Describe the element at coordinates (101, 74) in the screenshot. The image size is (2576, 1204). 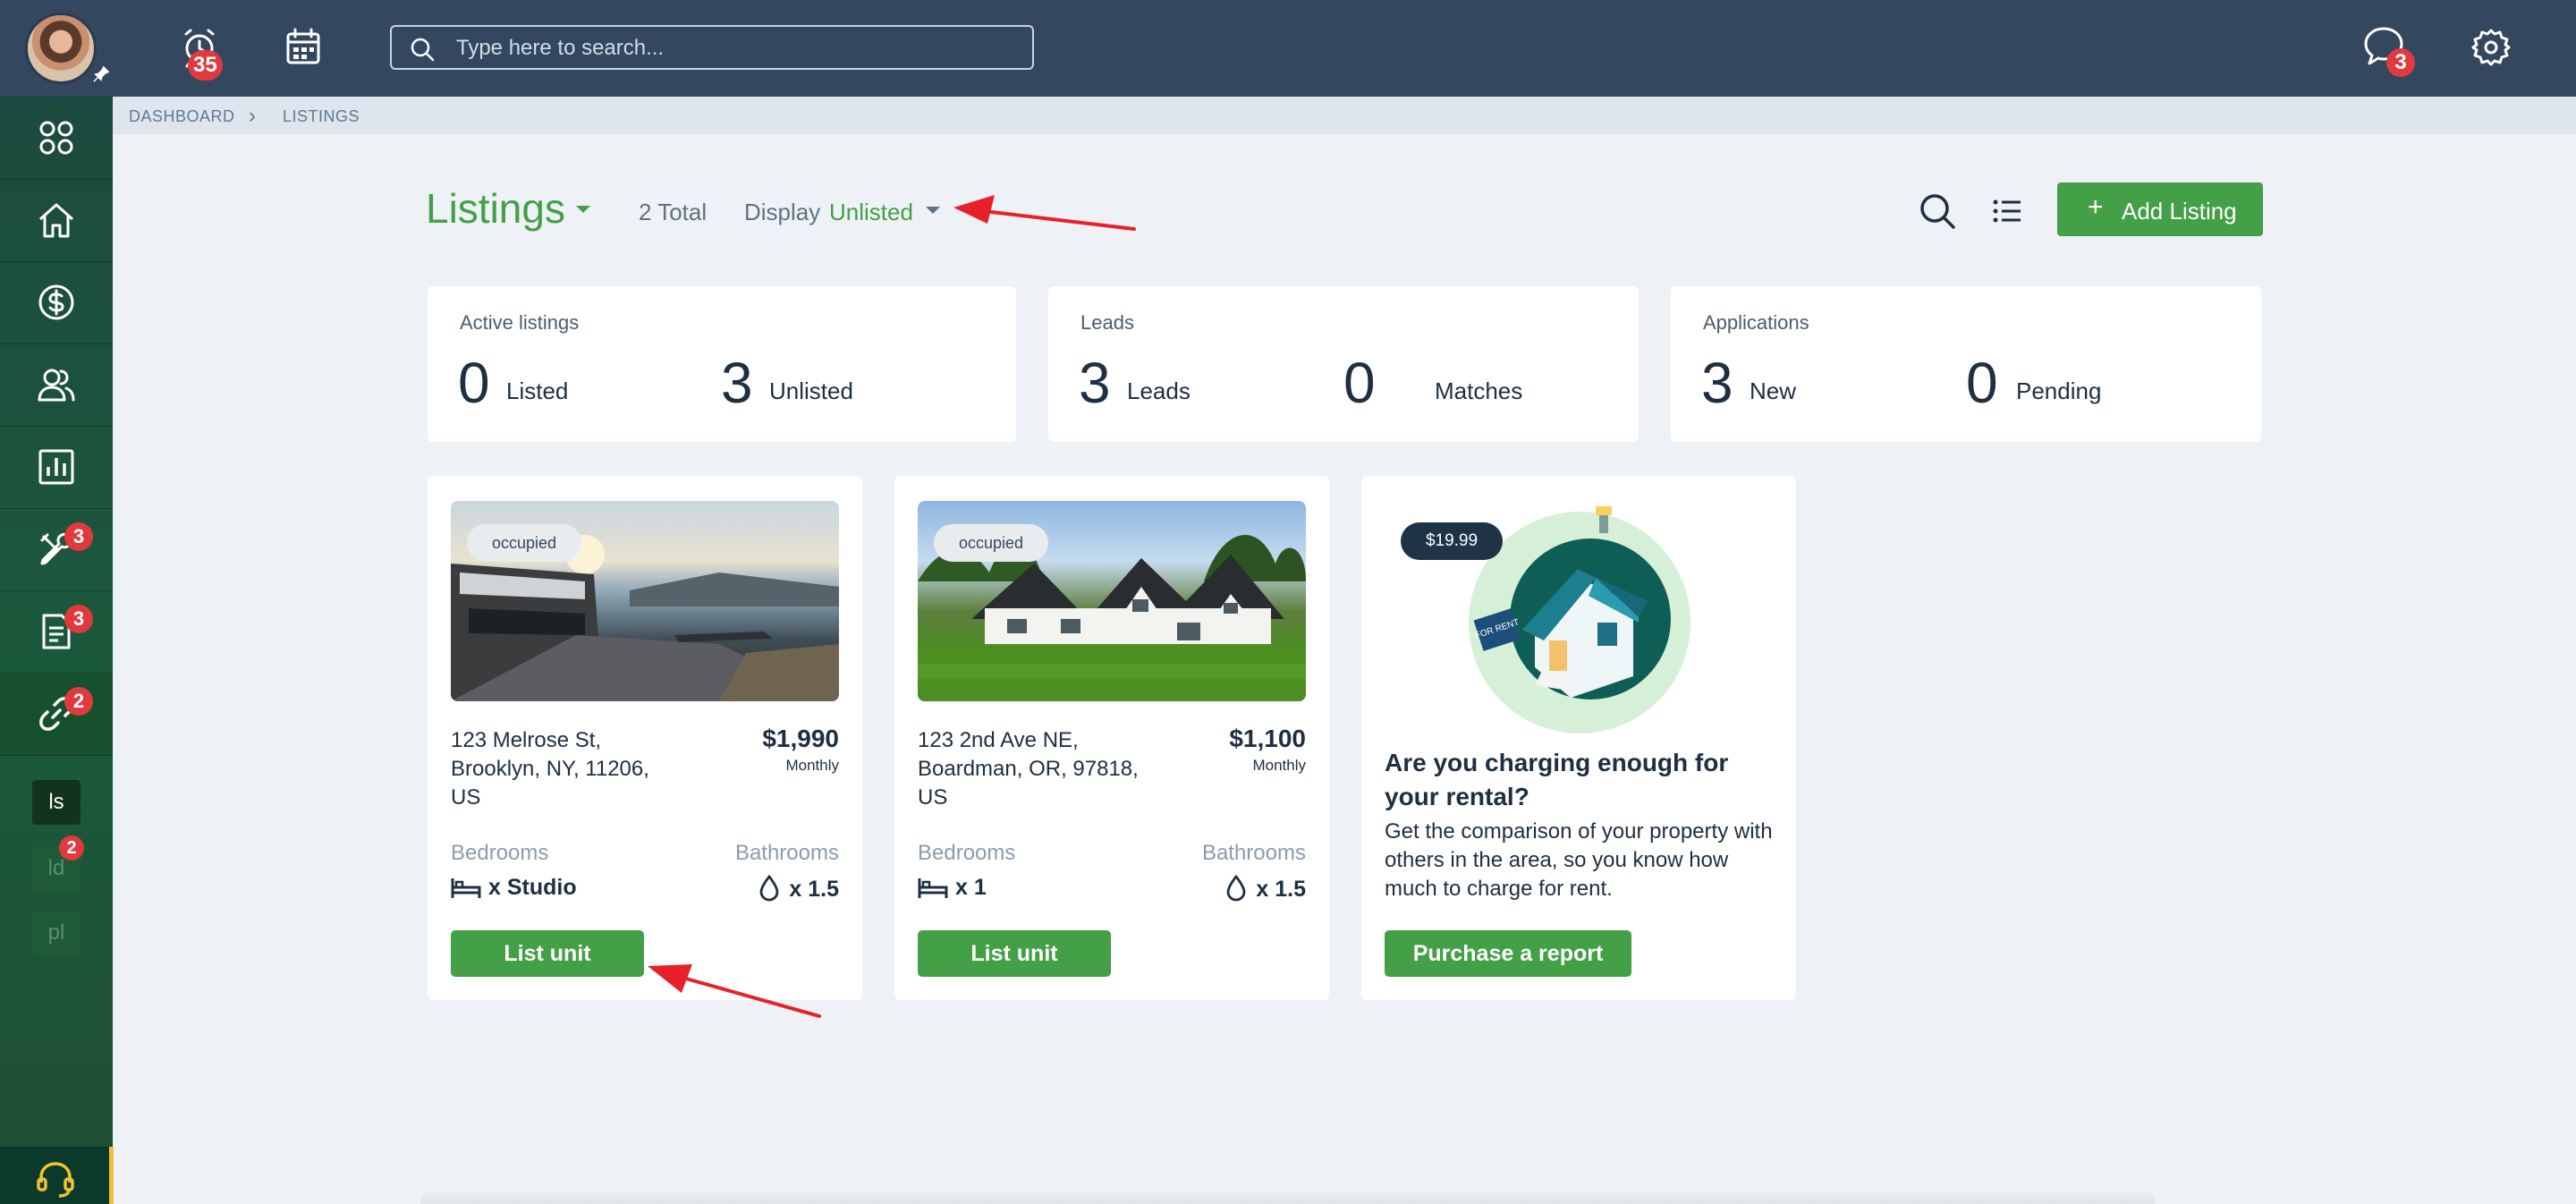
I see `pin-icon` at that location.